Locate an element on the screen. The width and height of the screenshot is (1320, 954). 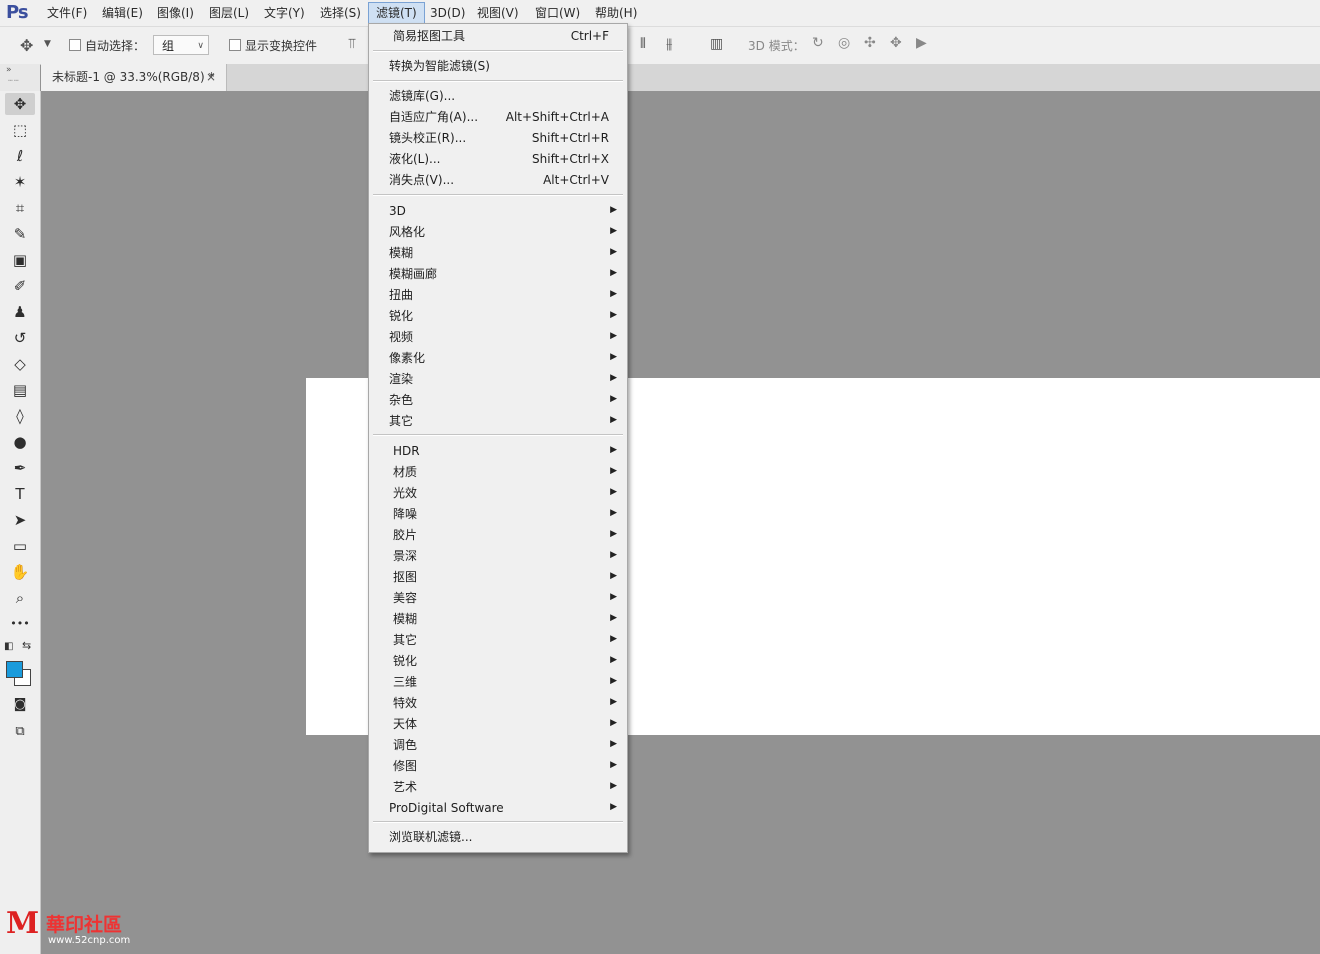
filter-menu-item: 材质 ▶ is located at coordinates (498, 472).